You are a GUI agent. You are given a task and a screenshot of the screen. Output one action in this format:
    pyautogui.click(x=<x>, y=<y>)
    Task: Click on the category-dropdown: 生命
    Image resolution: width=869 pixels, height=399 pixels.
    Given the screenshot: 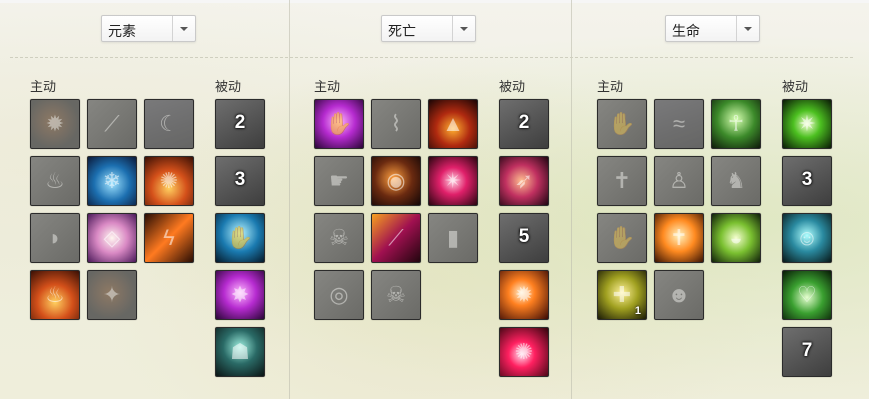 What is the action you would take?
    pyautogui.click(x=712, y=28)
    